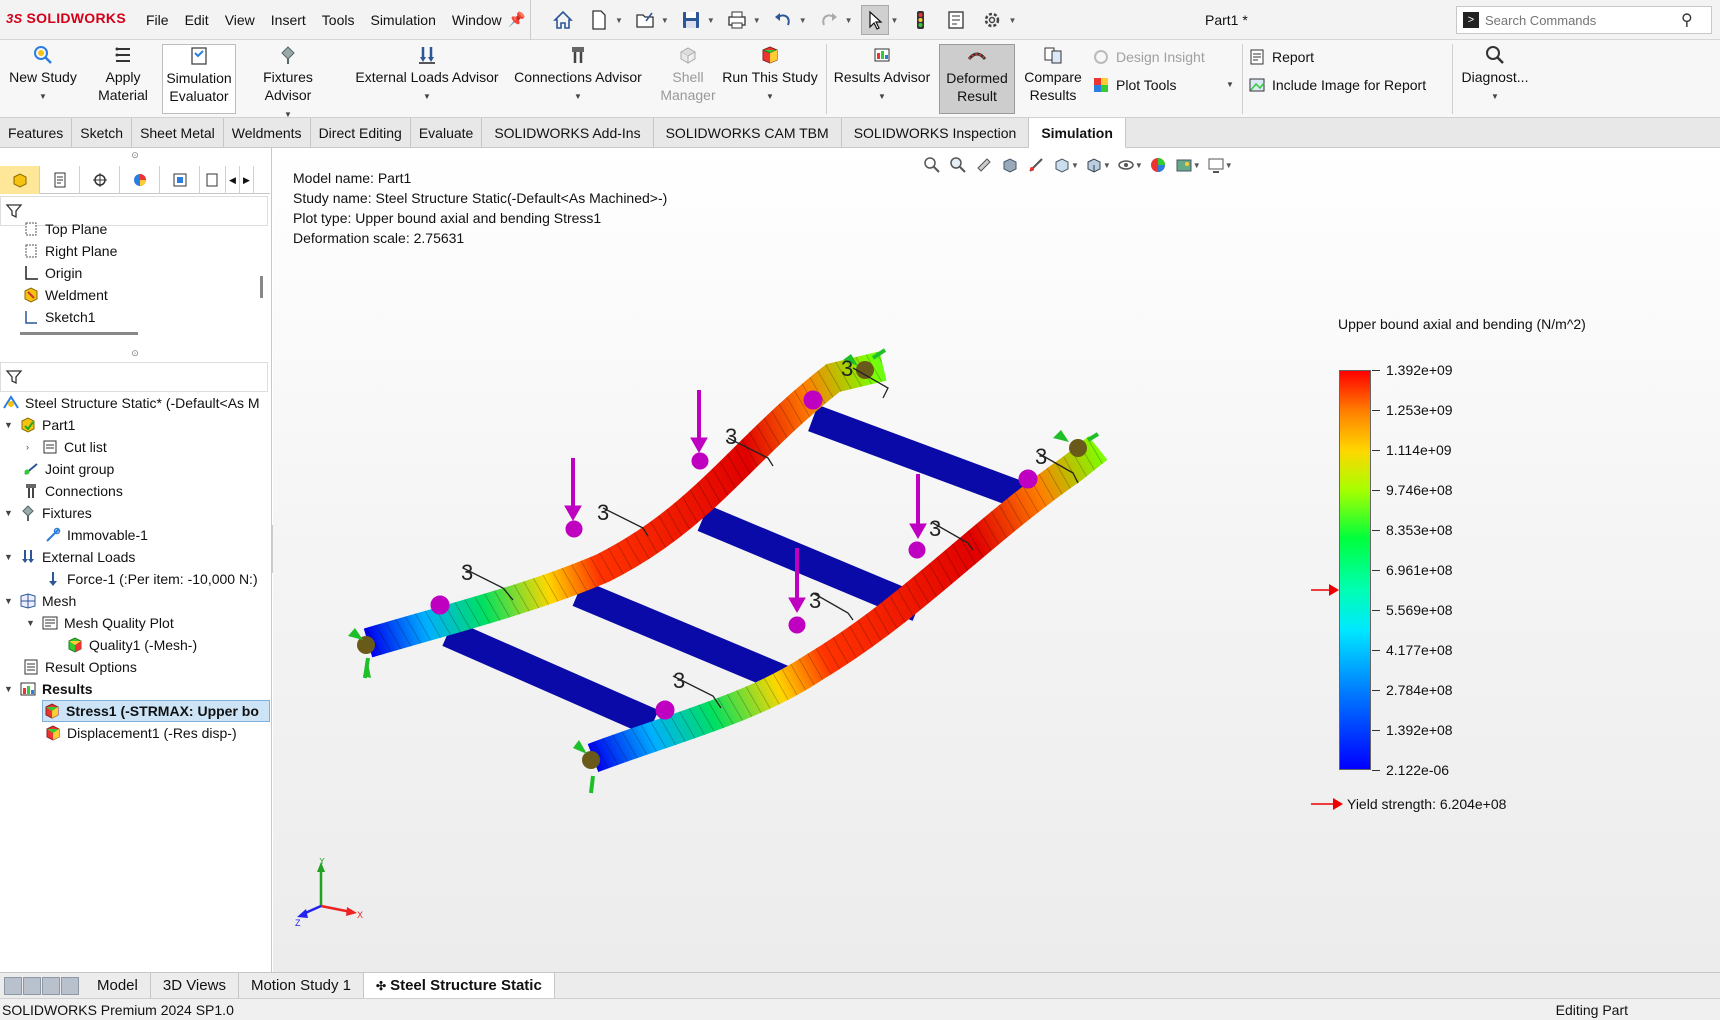 This screenshot has width=1720, height=1020. I want to click on tree-item-cut-list: › Cut list, so click(66, 447).